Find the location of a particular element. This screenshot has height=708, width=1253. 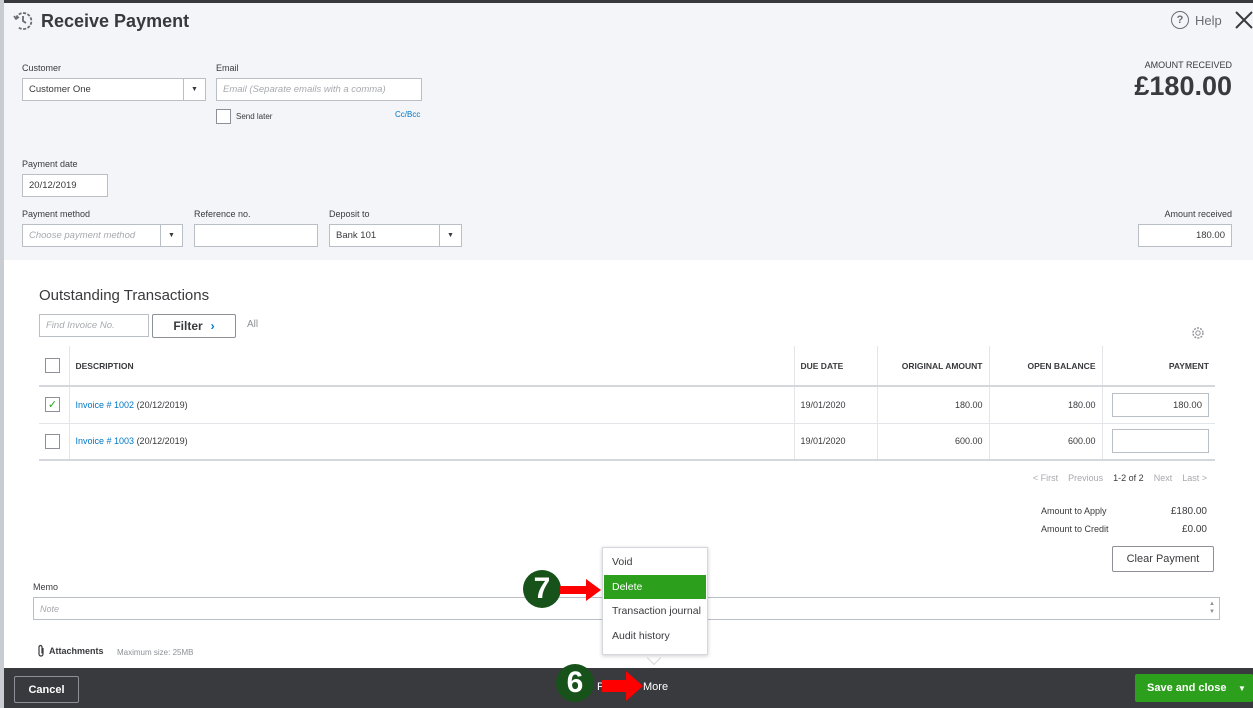

pagination: < First Previous 1-2 of 2 Next Last > is located at coordinates (1120, 478).